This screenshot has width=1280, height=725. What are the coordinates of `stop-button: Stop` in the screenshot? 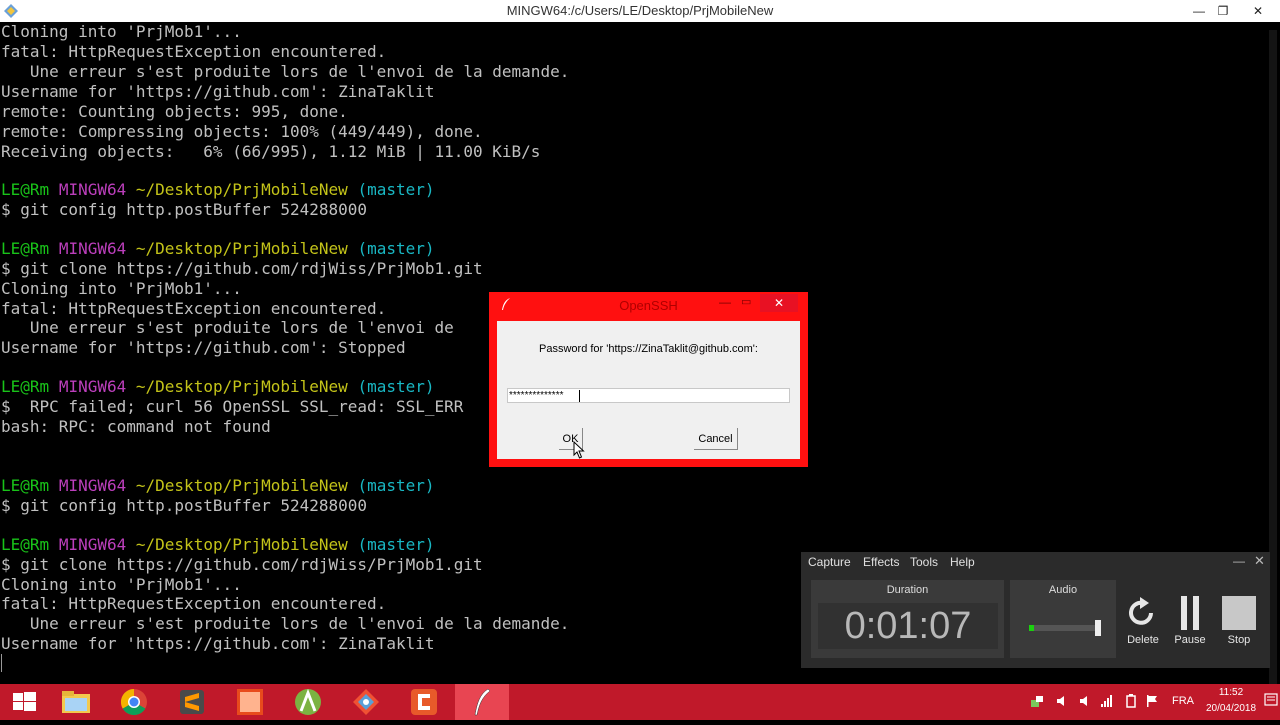 It's located at (1239, 621).